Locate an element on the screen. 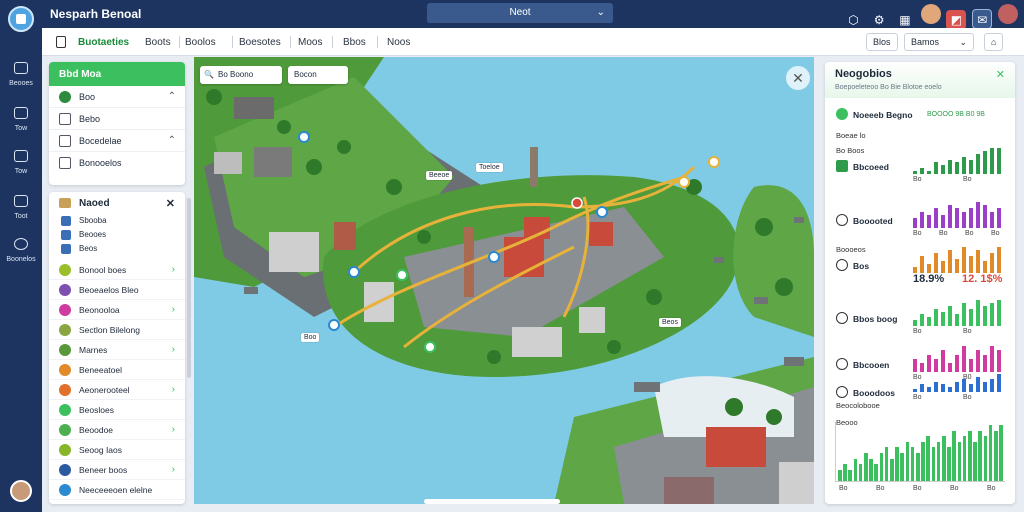 The width and height of the screenshot is (1024, 512). layer-item: Aeonerooteel › is located at coordinates (117, 390).